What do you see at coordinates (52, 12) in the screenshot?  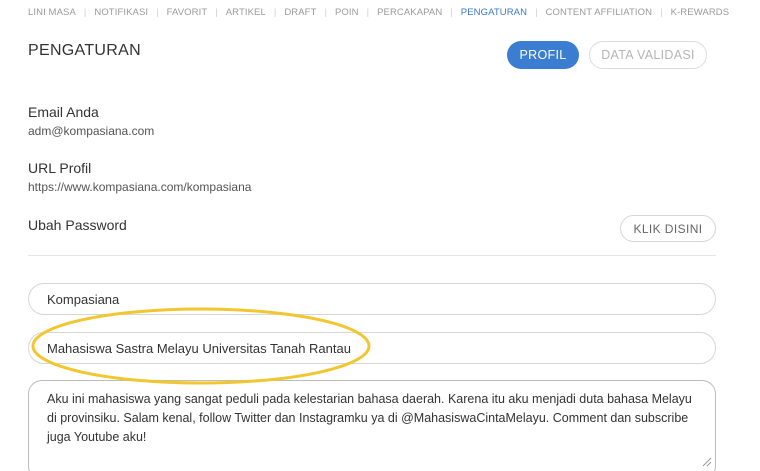 I see `nav-item-lini-masa: LINI MASA` at bounding box center [52, 12].